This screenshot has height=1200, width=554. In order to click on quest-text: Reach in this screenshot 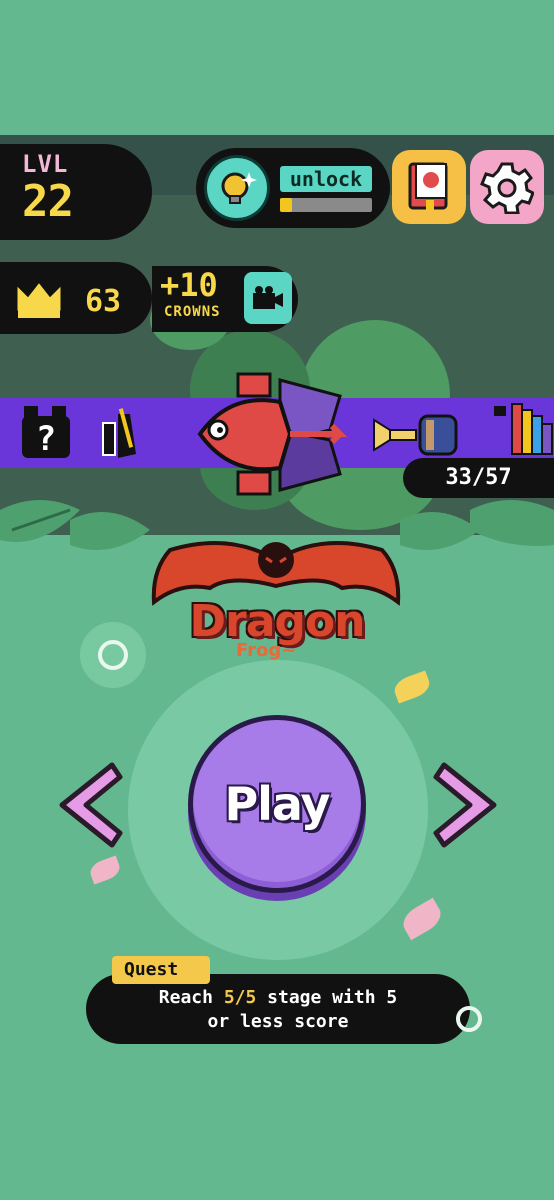, I will do `click(191, 997)`.